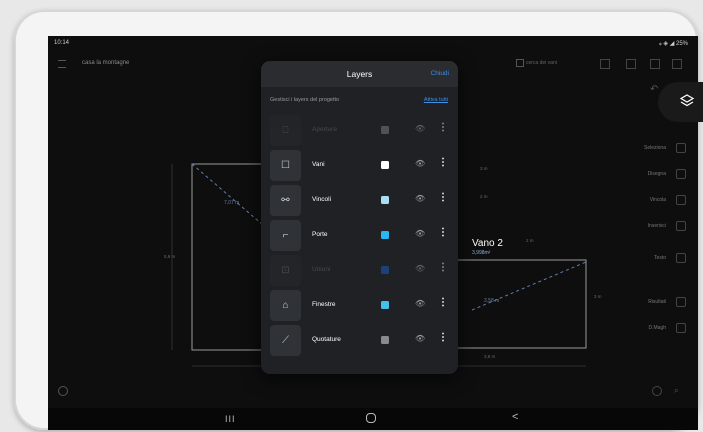 The width and height of the screenshot is (703, 432). Describe the element at coordinates (515, 417) in the screenshot. I see `back-button: <` at that location.